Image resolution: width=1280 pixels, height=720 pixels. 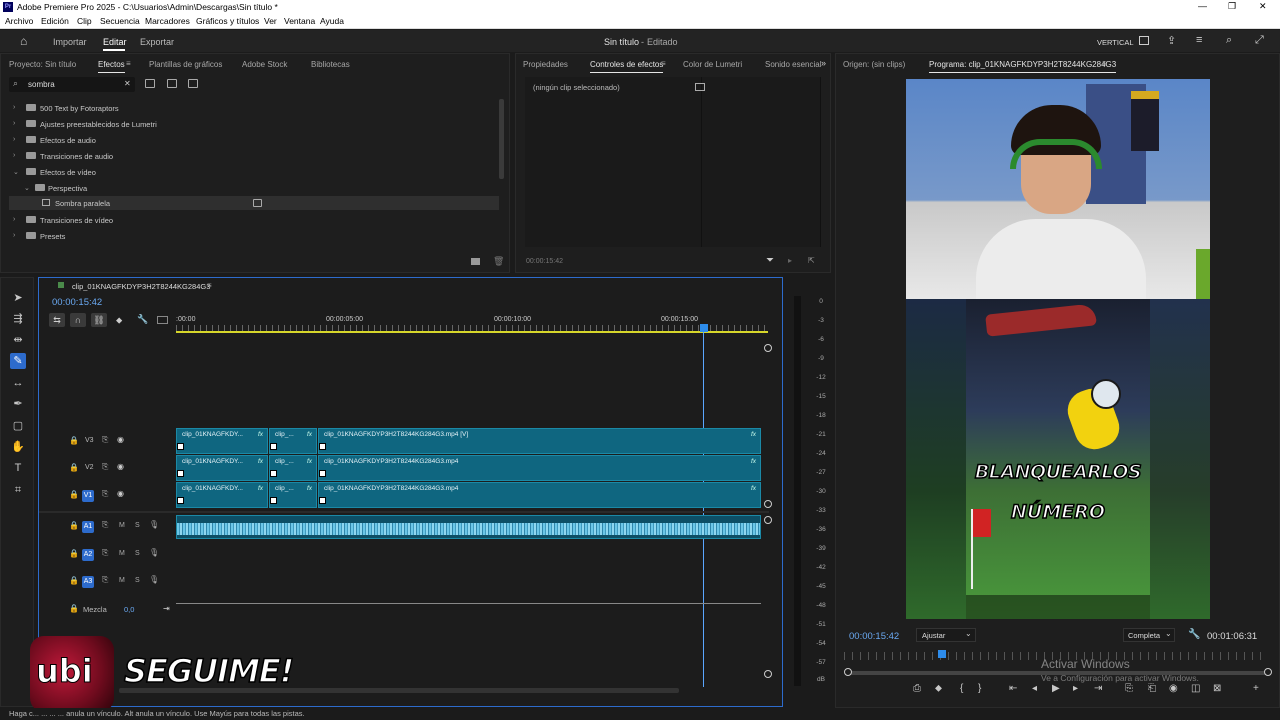 I want to click on tab-lumetri-color: Color de Lumetri, so click(x=712, y=64).